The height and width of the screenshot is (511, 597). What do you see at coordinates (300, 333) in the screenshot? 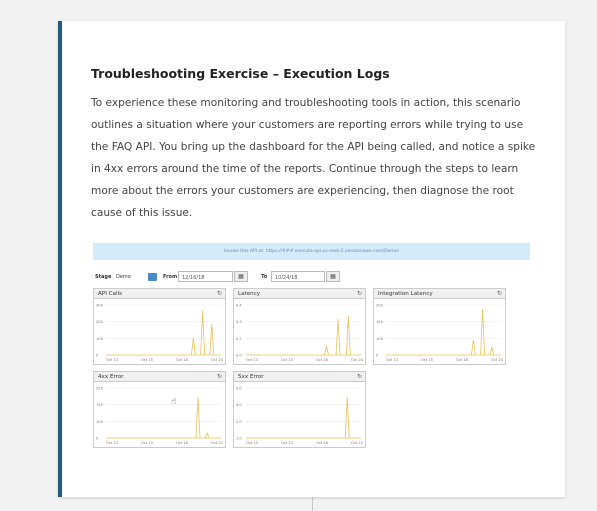
I see `panel-chart: 0.4 0.3 0.2 0.0 Oct 13 Oct 15 Oct 18 Oct 20` at bounding box center [300, 333].